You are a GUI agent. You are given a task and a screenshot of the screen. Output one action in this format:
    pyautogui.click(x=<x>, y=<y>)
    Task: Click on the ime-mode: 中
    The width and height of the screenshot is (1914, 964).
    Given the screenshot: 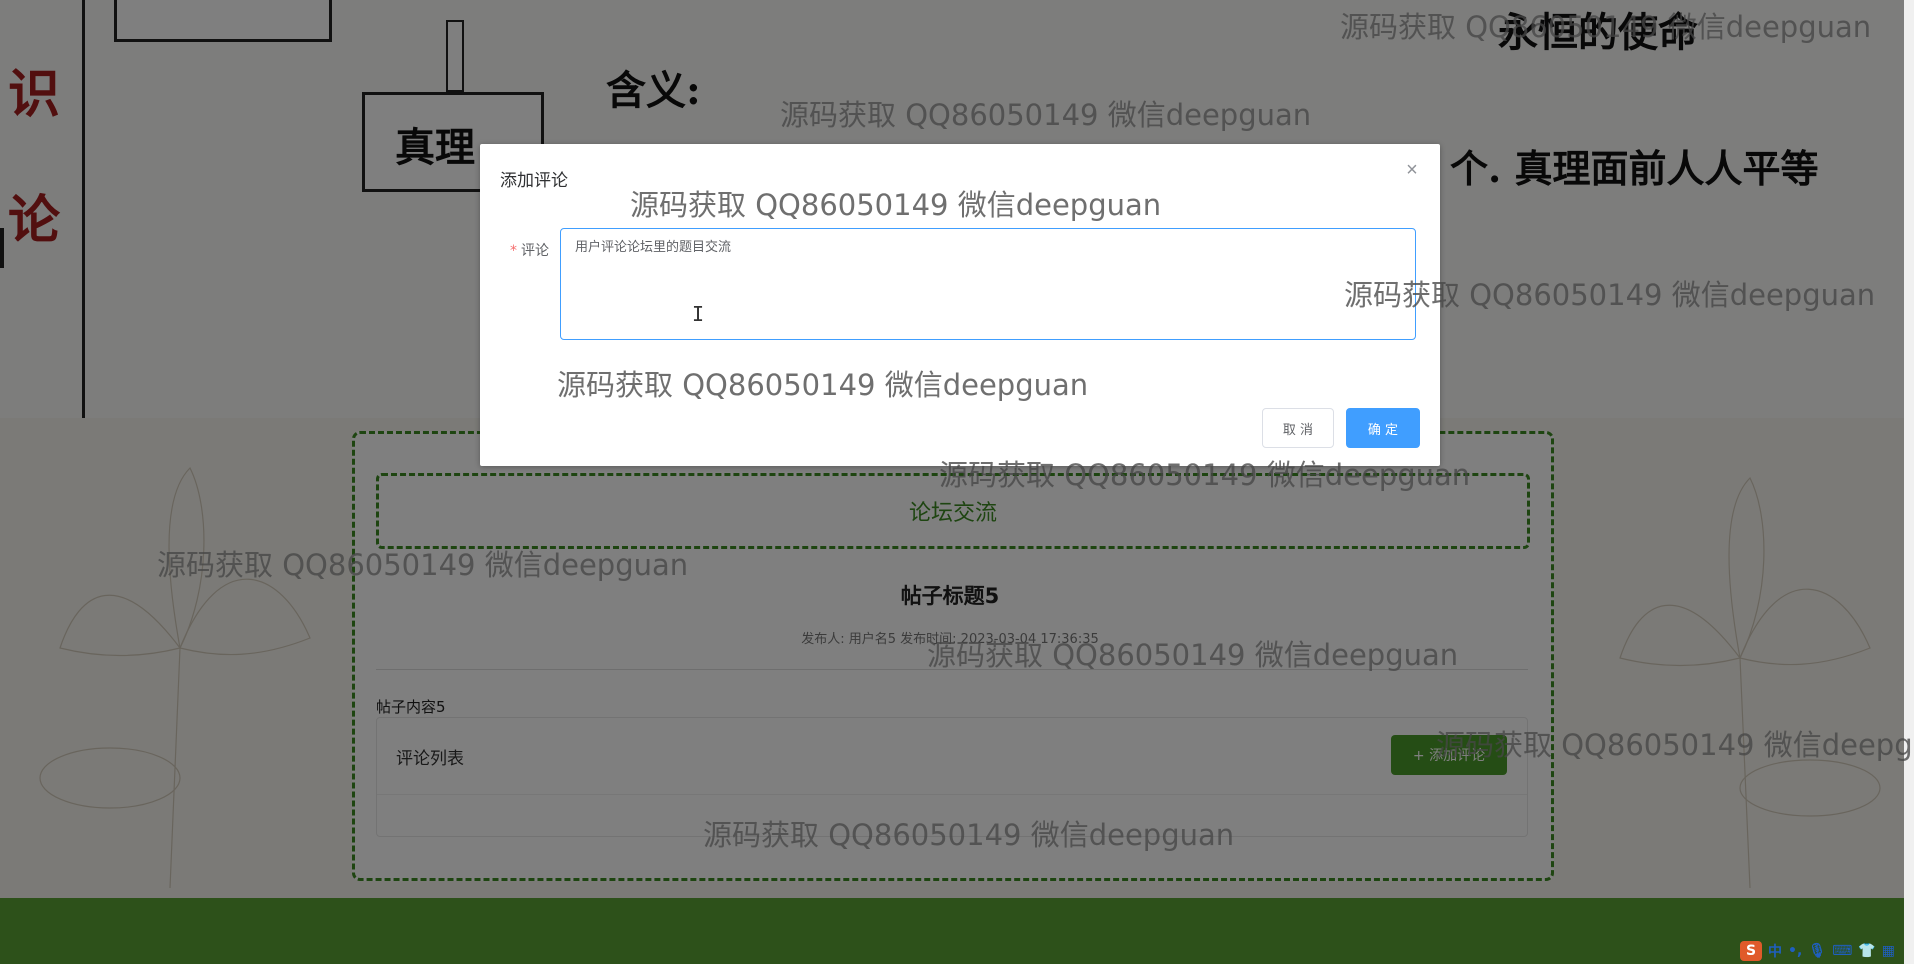 What is the action you would take?
    pyautogui.click(x=1775, y=951)
    